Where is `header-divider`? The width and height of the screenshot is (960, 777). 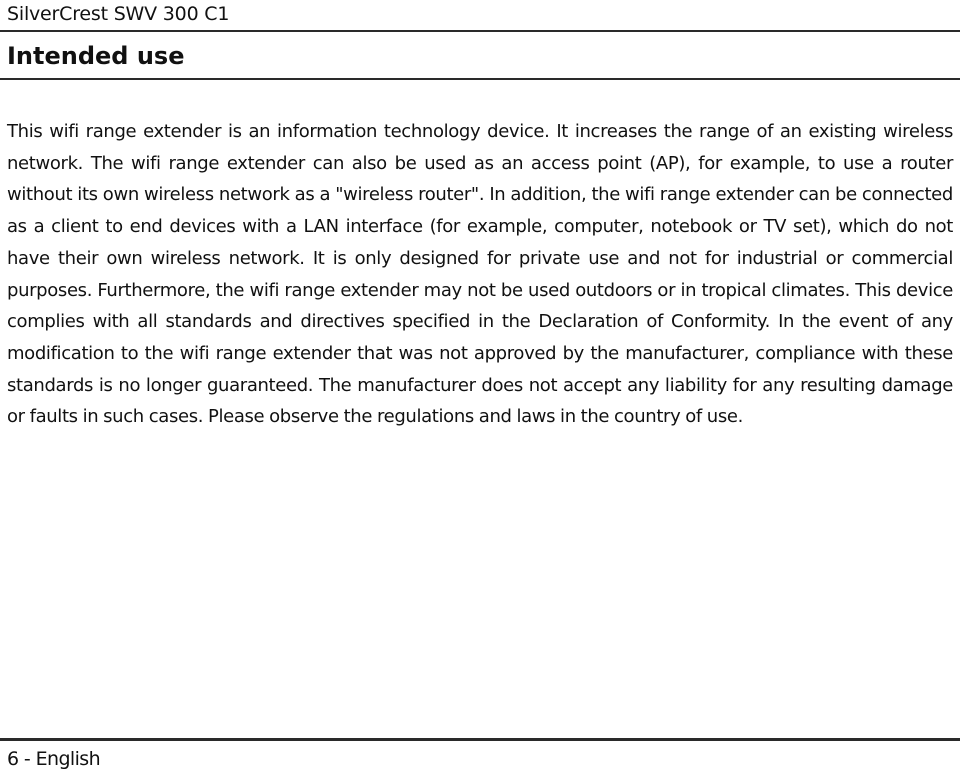 header-divider is located at coordinates (480, 31).